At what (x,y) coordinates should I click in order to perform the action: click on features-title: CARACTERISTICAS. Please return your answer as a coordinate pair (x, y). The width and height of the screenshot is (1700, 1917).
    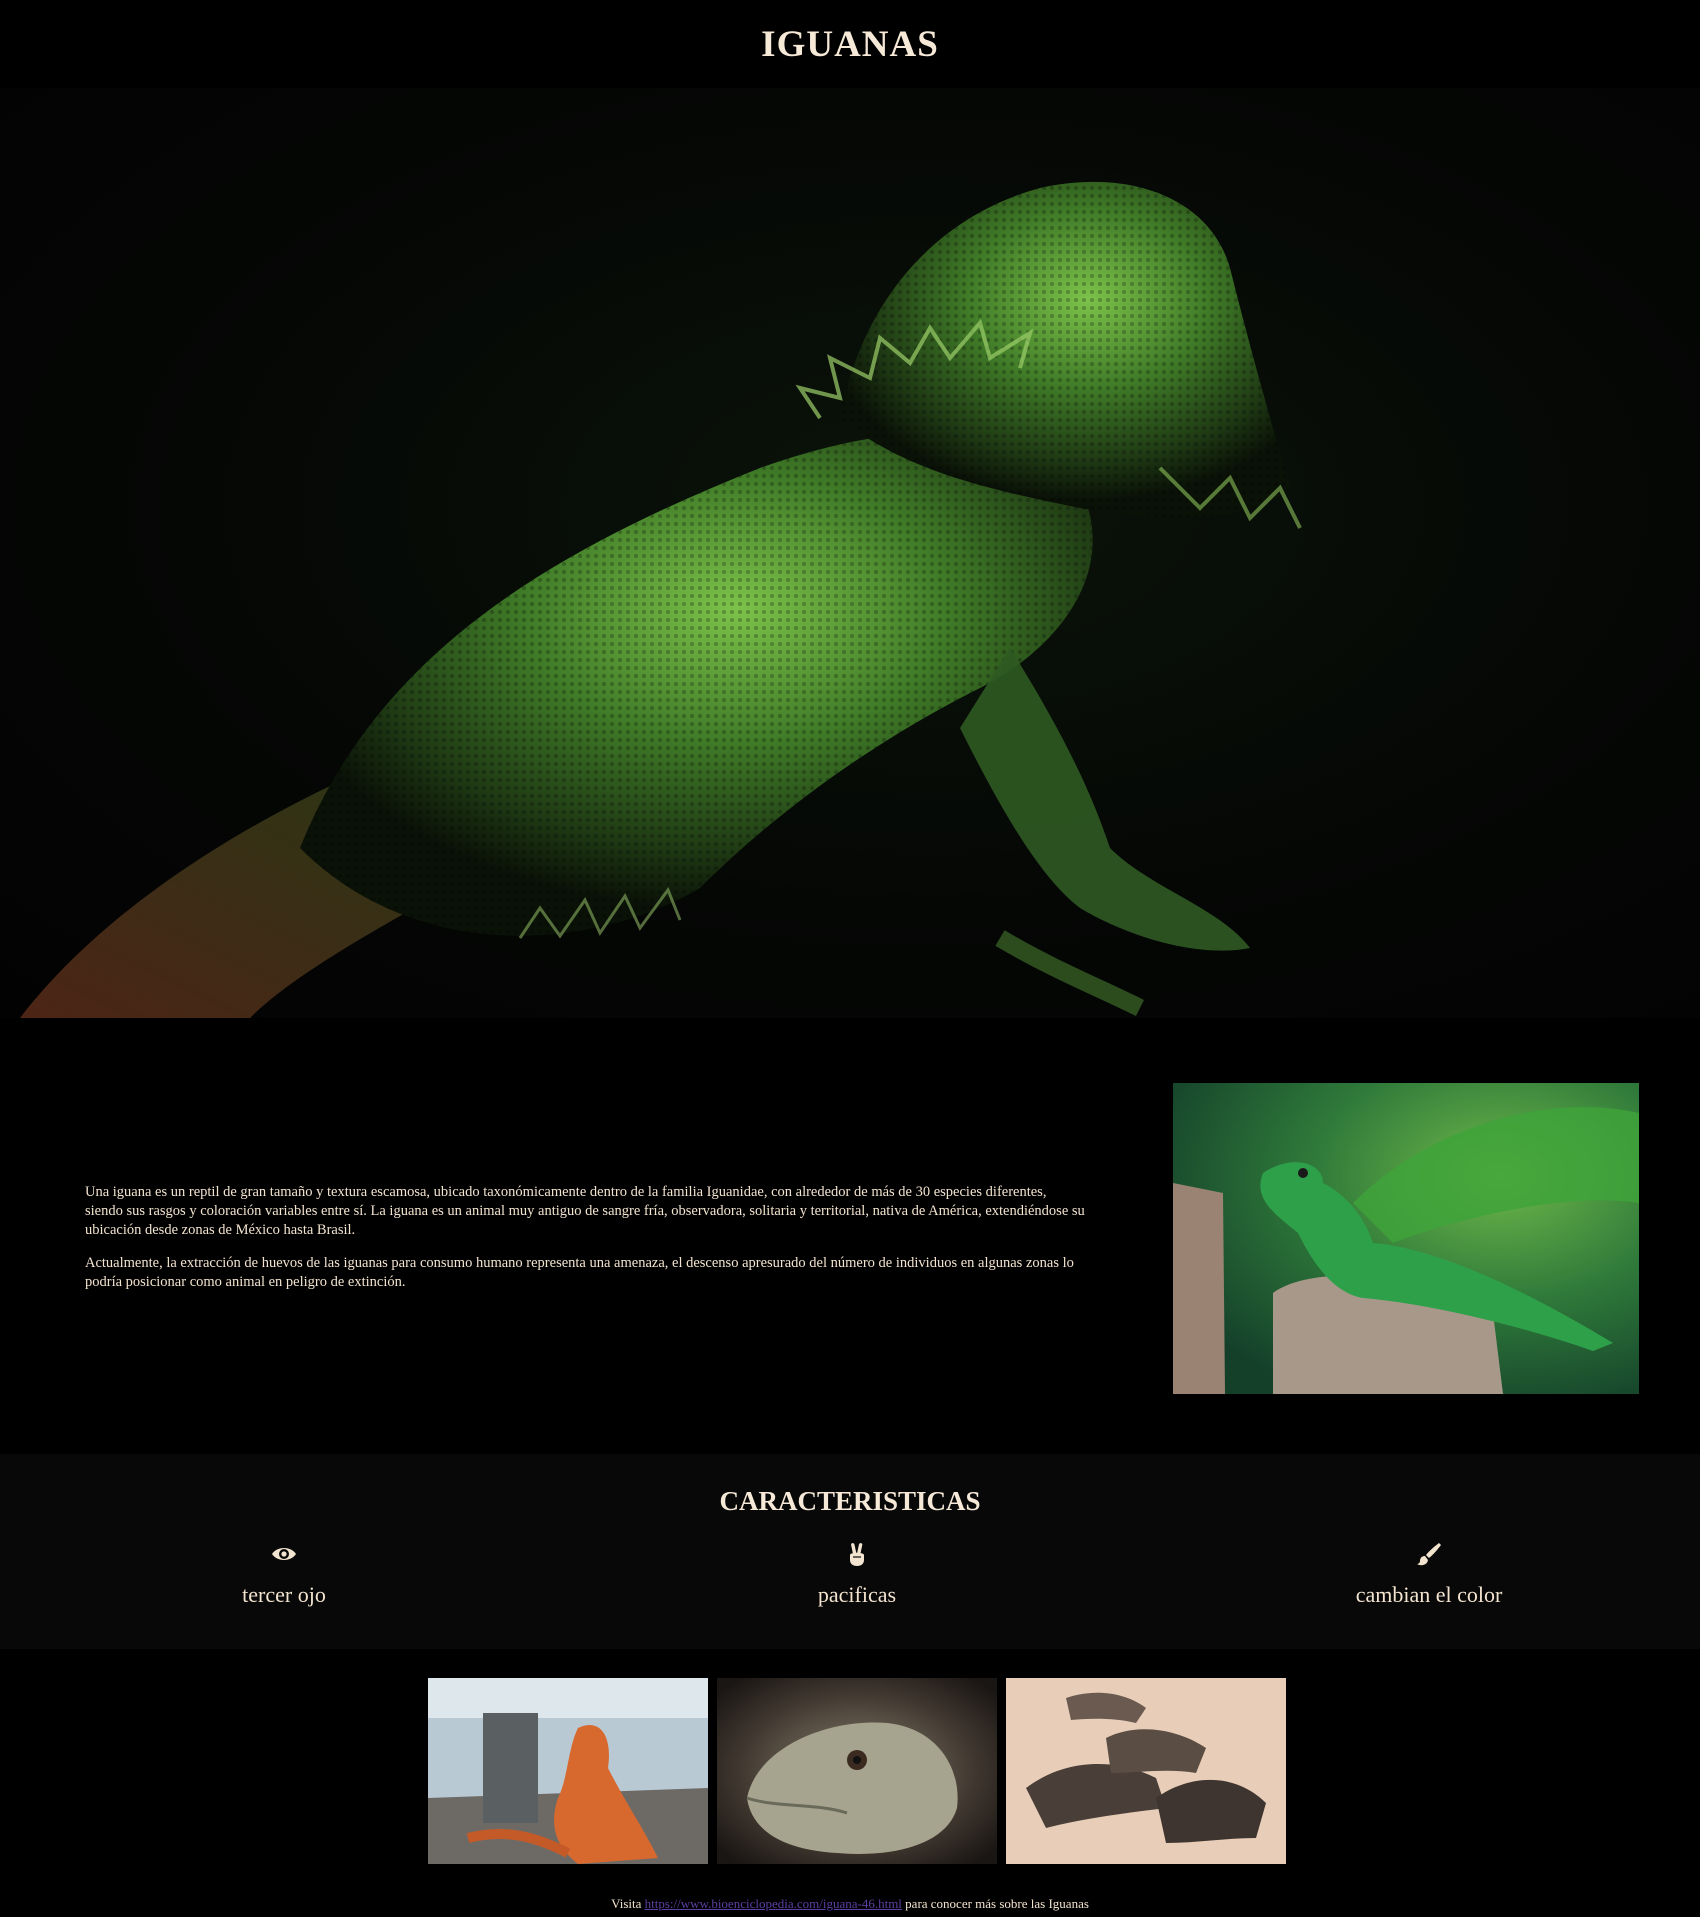
    Looking at the image, I should click on (850, 1501).